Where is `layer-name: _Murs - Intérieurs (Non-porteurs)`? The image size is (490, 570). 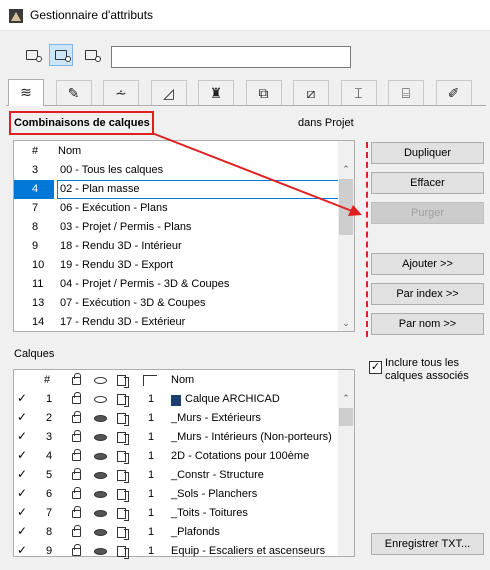 layer-name: _Murs - Intérieurs (Non-porteurs) is located at coordinates (251, 437).